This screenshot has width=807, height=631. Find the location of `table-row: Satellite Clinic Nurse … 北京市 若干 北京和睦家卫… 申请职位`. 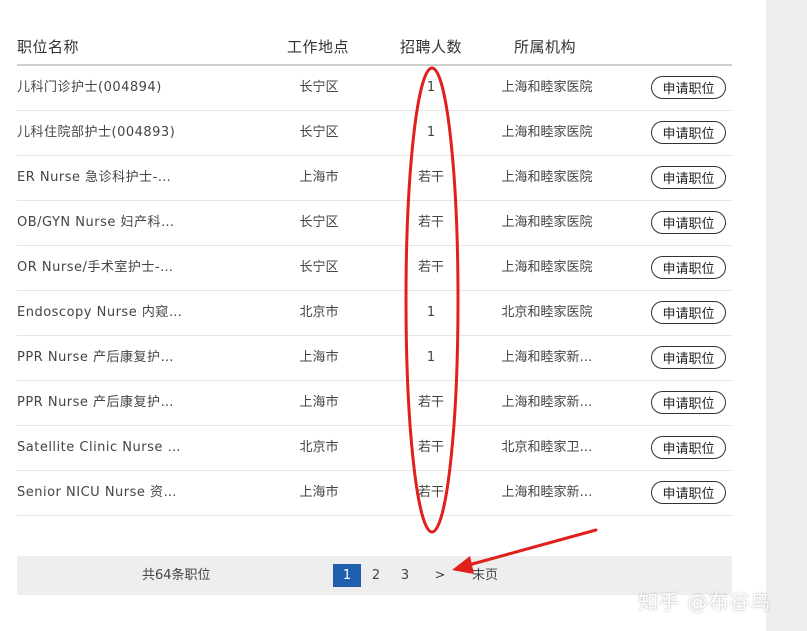

table-row: Satellite Clinic Nurse … 北京市 若干 北京和睦家卫… 申请职位 is located at coordinates (374, 448).